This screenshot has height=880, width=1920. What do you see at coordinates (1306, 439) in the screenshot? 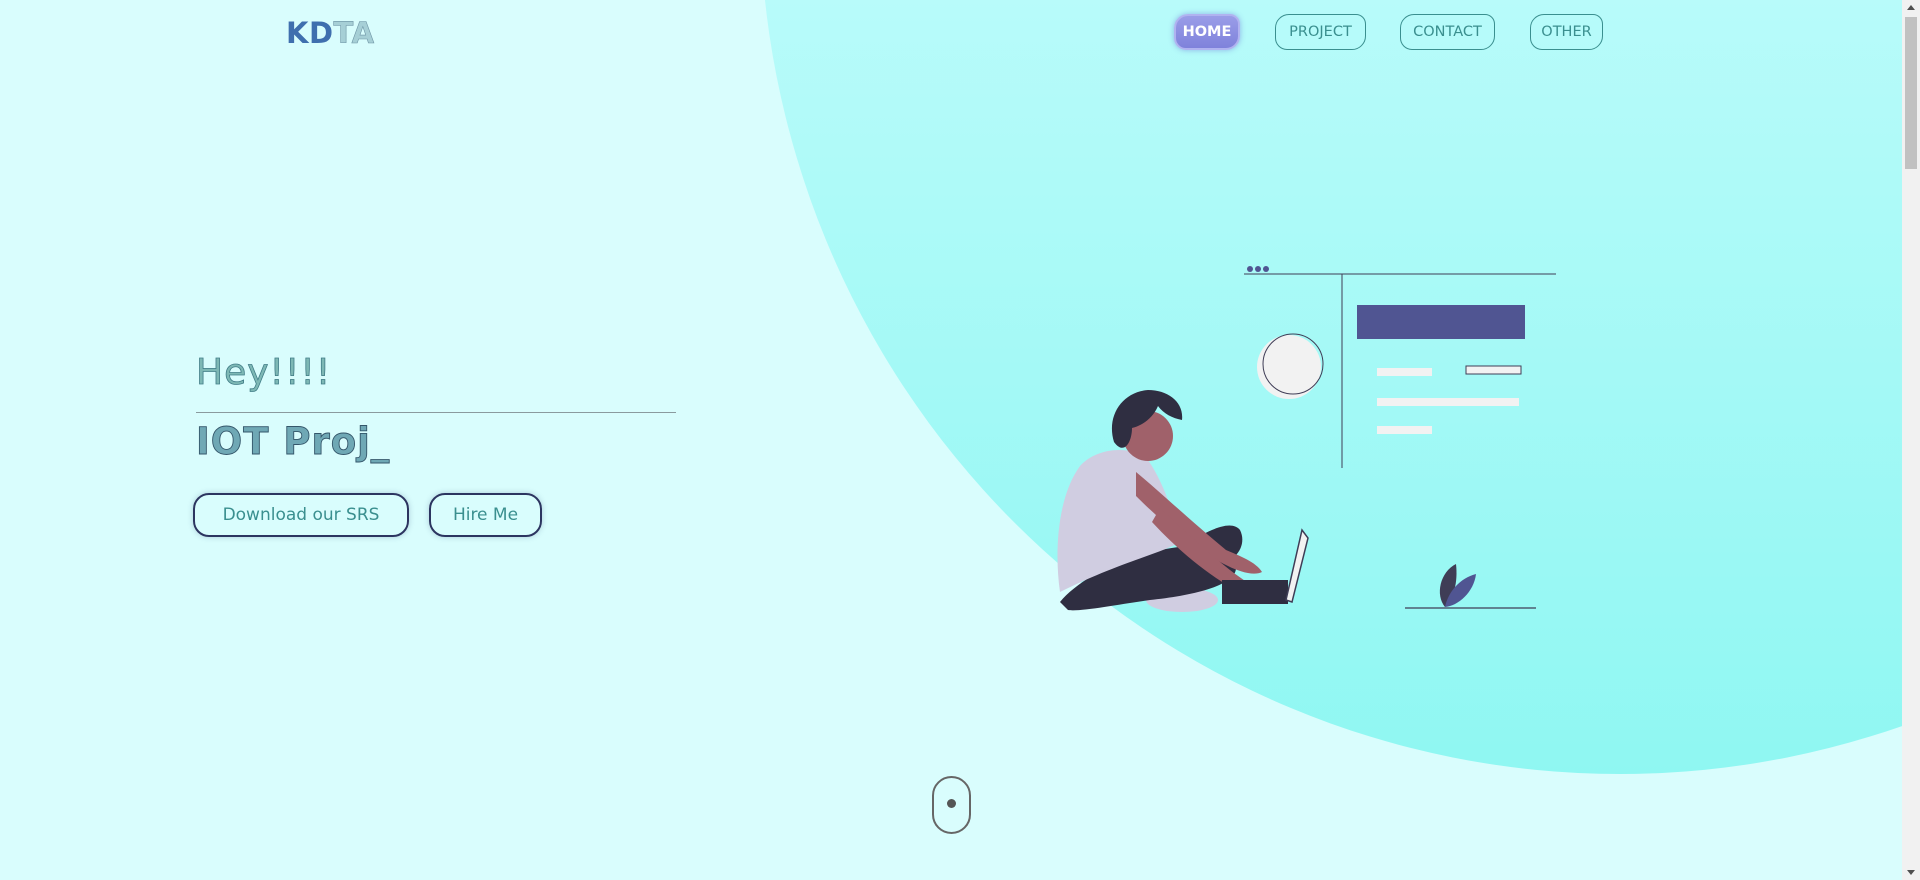
I see `person-with-laptop-illustration` at bounding box center [1306, 439].